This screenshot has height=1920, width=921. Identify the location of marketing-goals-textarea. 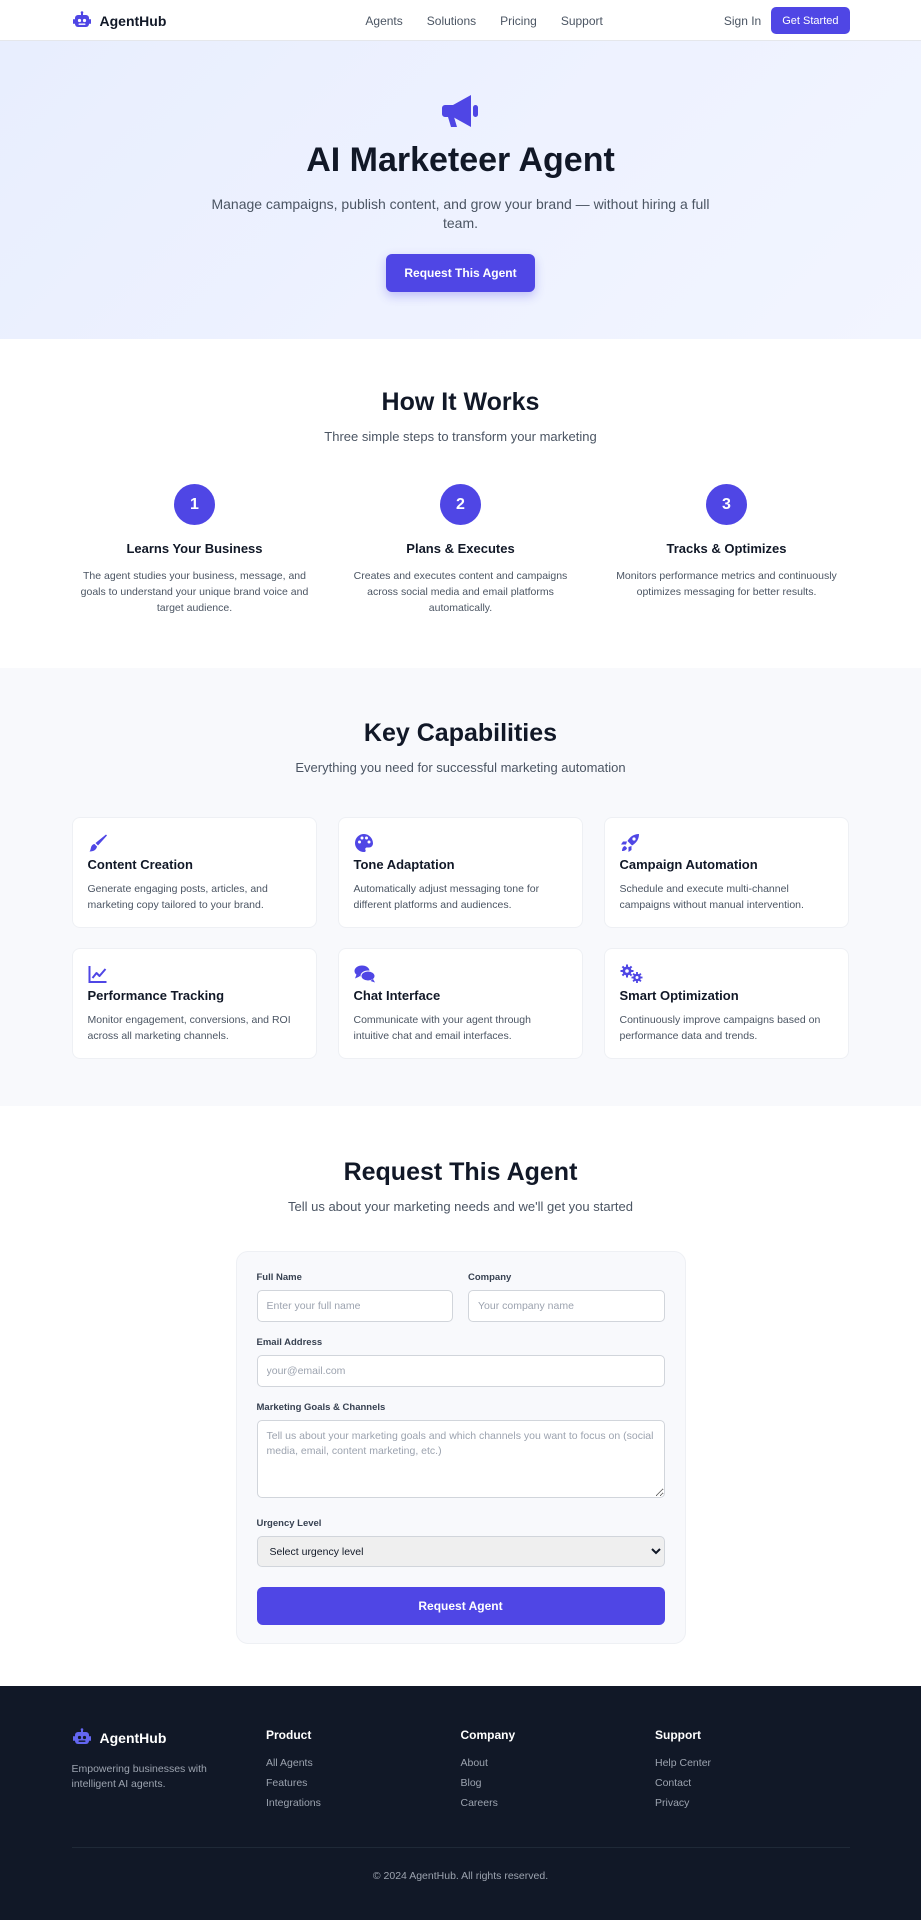
(460, 1459).